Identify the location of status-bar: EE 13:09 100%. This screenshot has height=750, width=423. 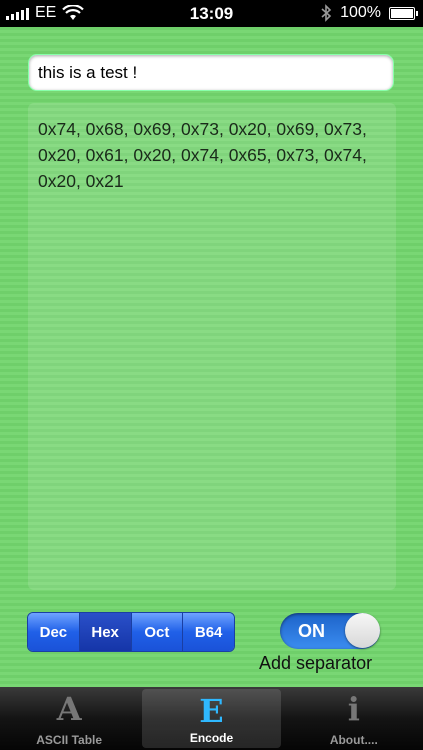
(211, 13).